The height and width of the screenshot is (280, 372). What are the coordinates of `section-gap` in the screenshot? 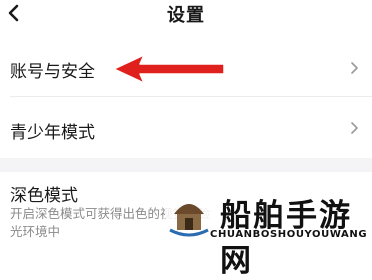 It's located at (186, 165).